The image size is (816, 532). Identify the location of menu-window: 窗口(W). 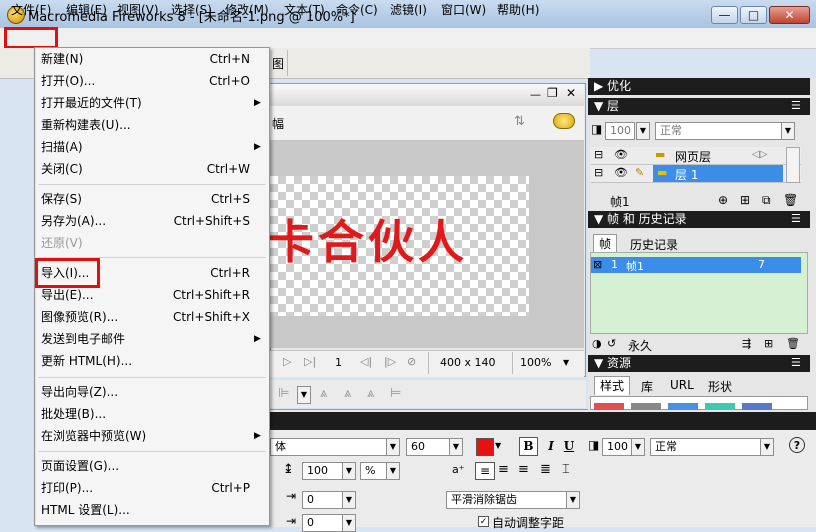
(463, 10).